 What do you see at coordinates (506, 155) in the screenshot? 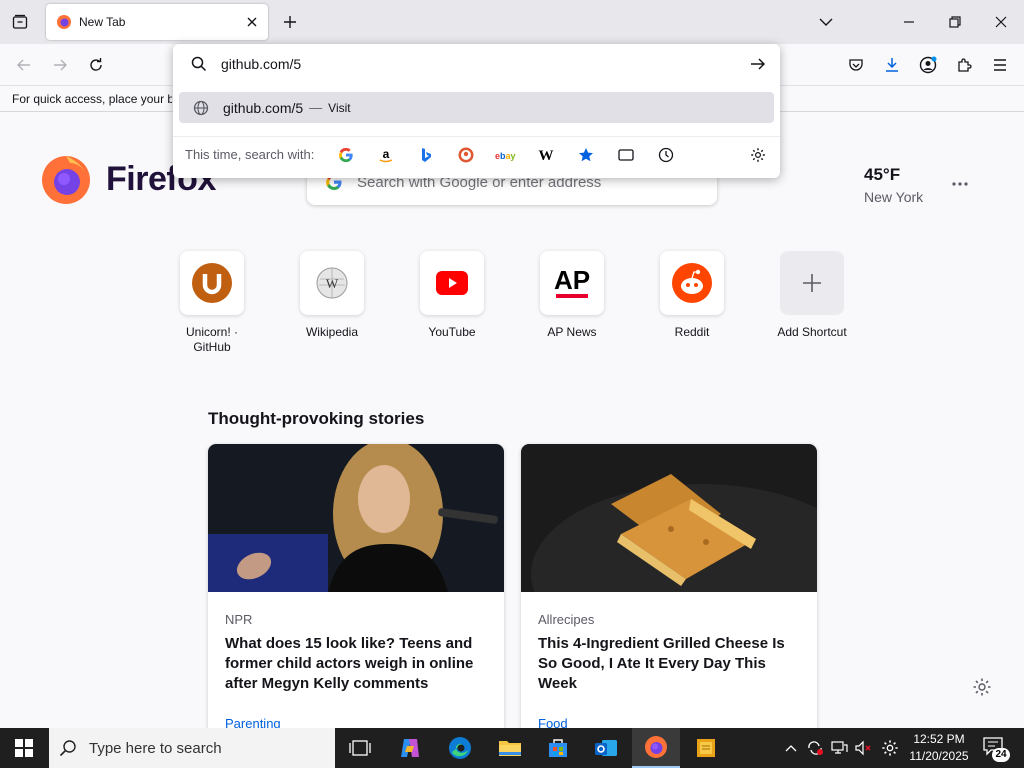
I see `engine-ebay: ebay` at bounding box center [506, 155].